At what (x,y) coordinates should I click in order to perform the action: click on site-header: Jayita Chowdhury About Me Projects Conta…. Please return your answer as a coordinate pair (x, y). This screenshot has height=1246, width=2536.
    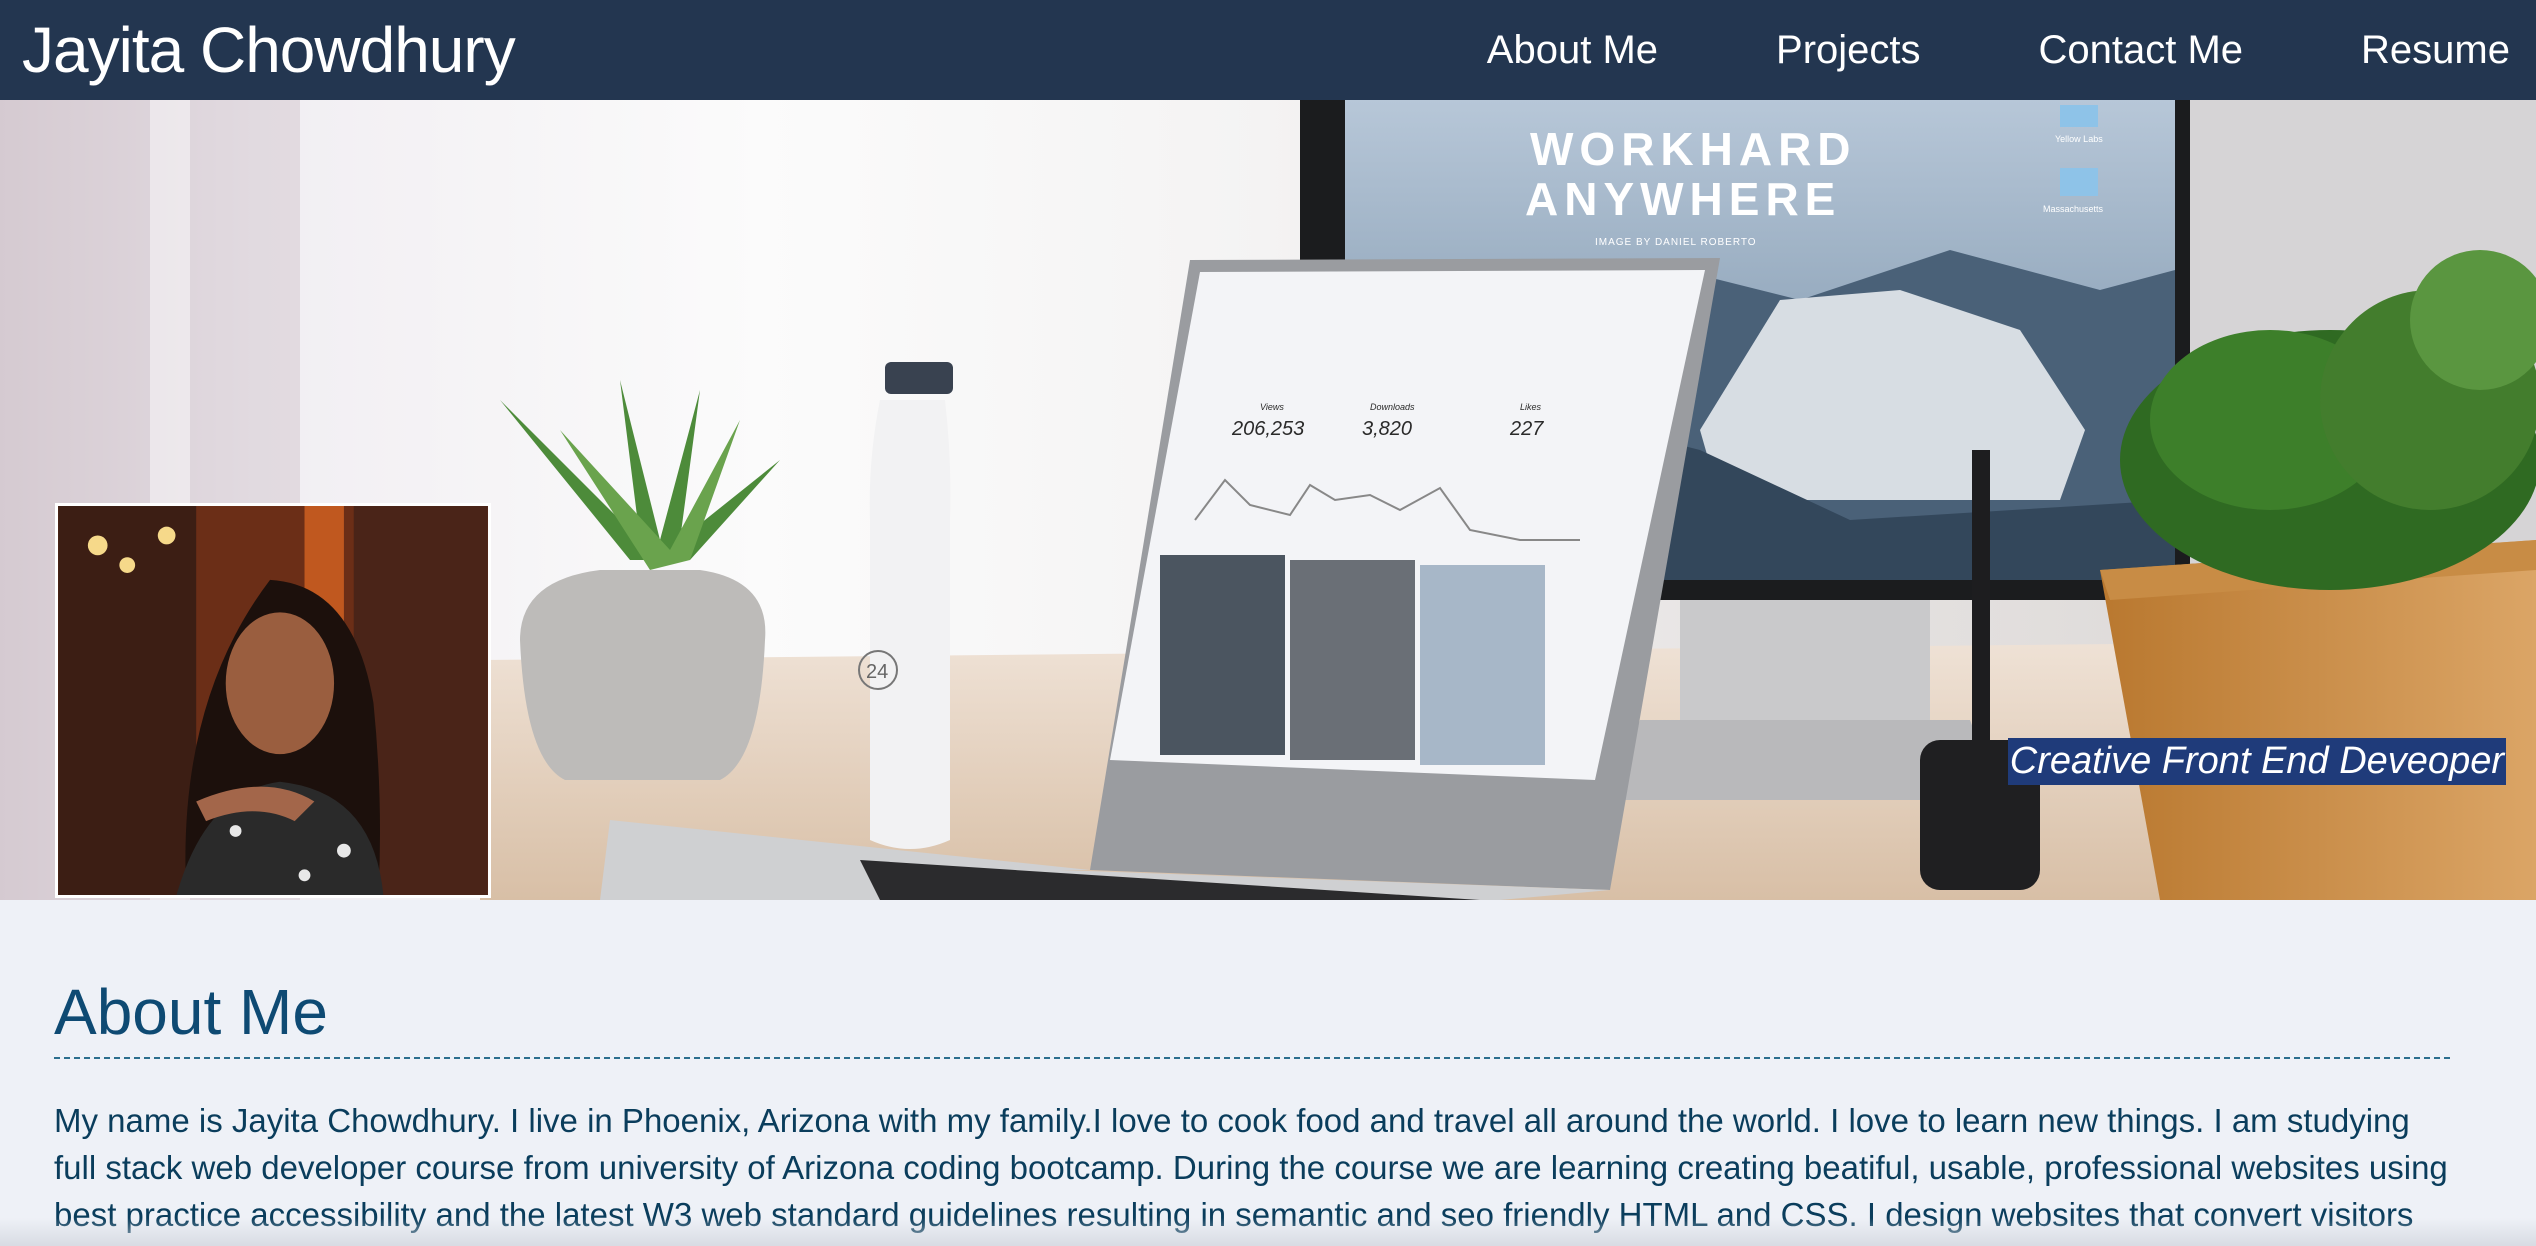
    Looking at the image, I should click on (1268, 50).